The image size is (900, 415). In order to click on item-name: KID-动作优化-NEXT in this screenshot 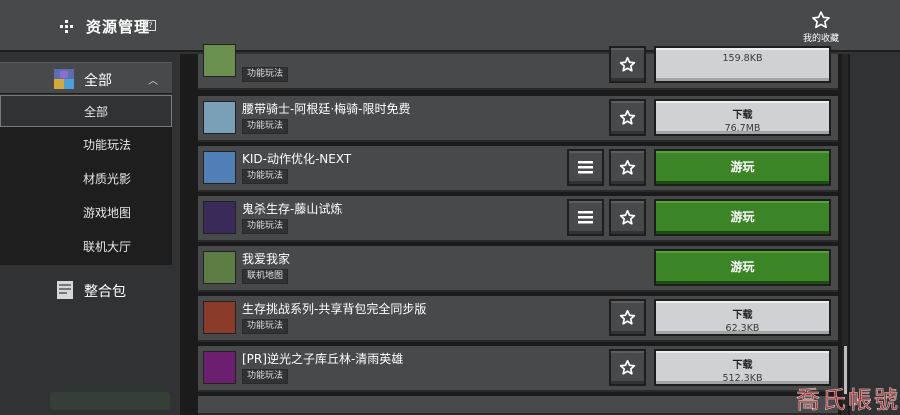, I will do `click(297, 159)`.